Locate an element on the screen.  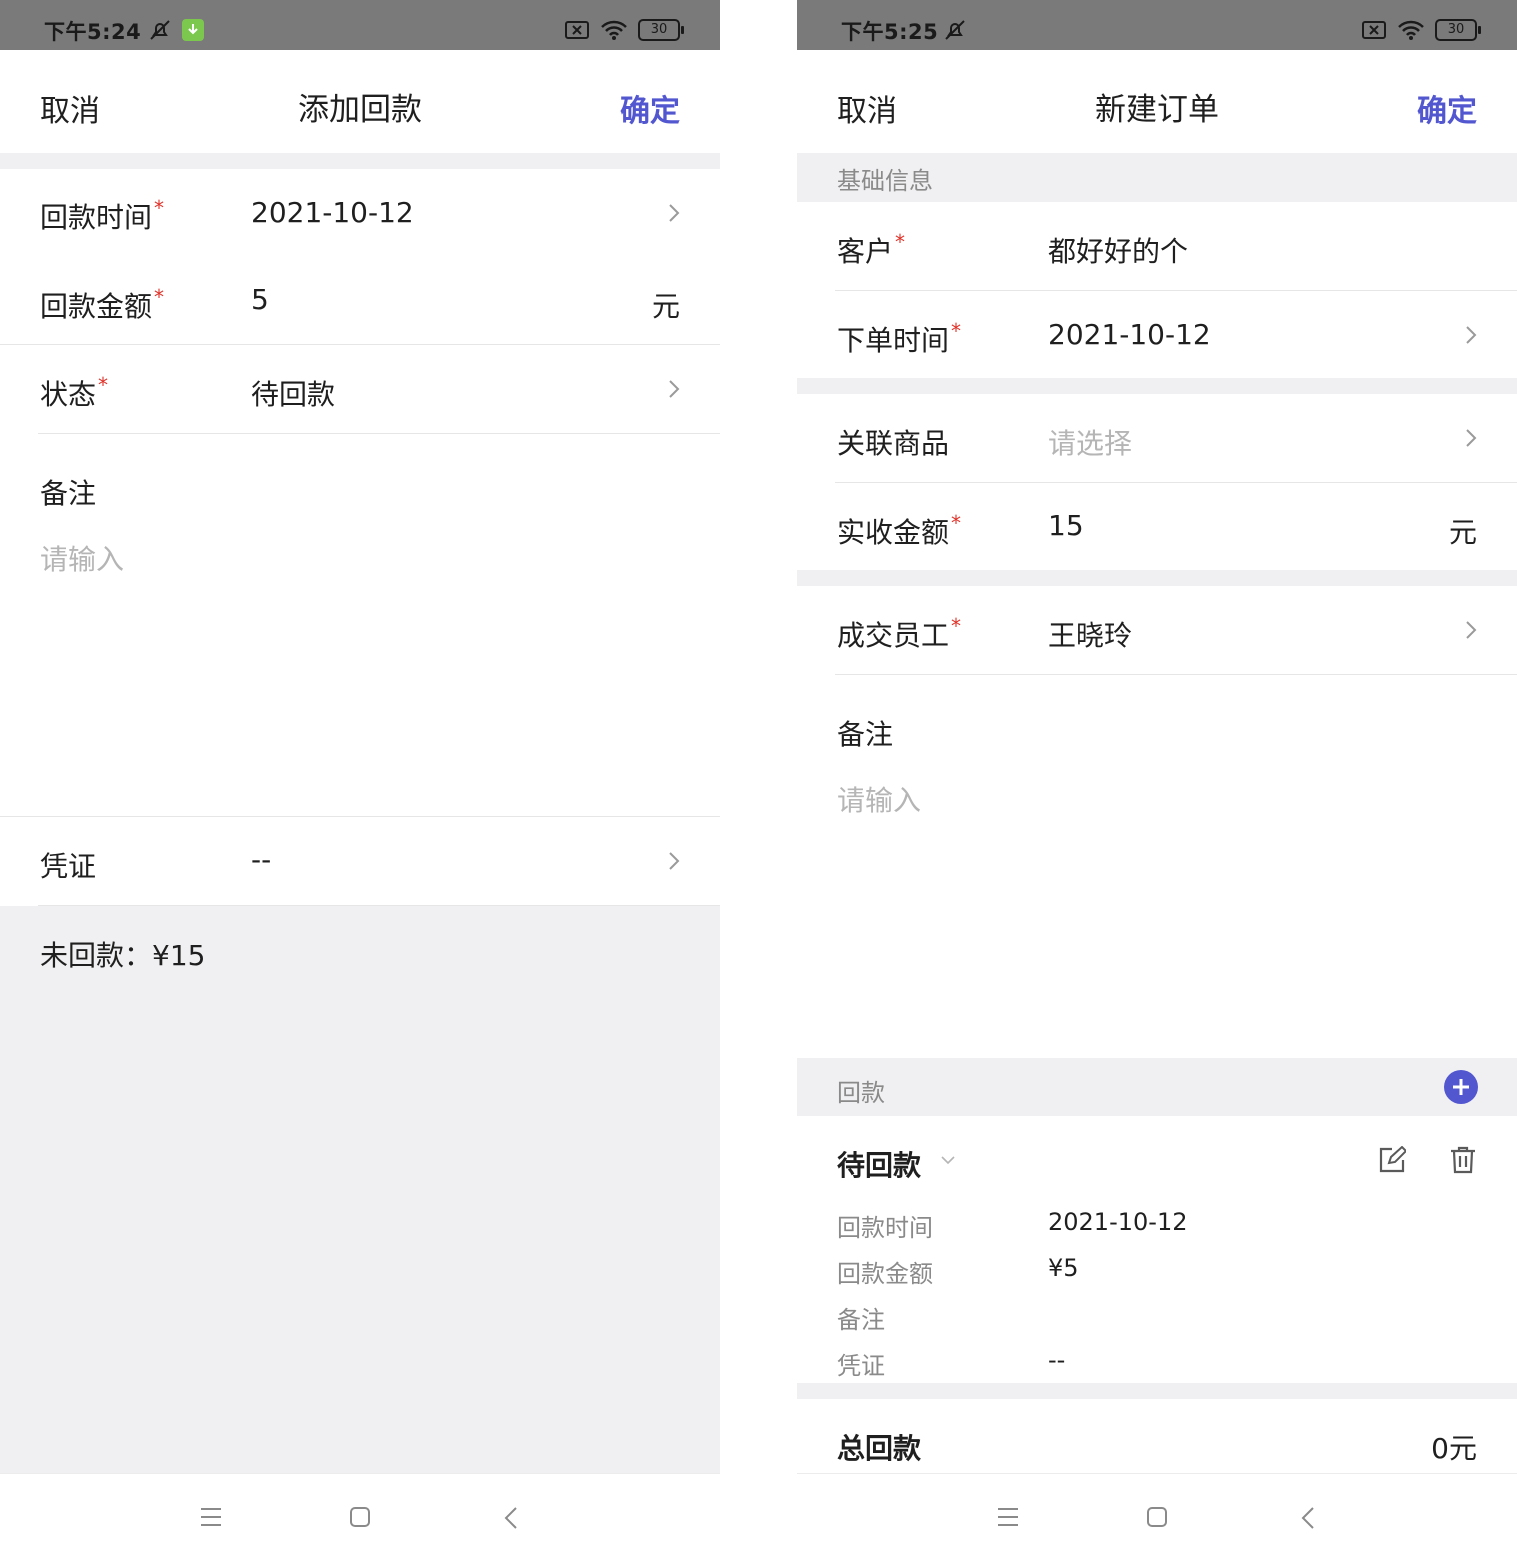
customer-value: 都好好的个 is located at coordinates (1118, 251).